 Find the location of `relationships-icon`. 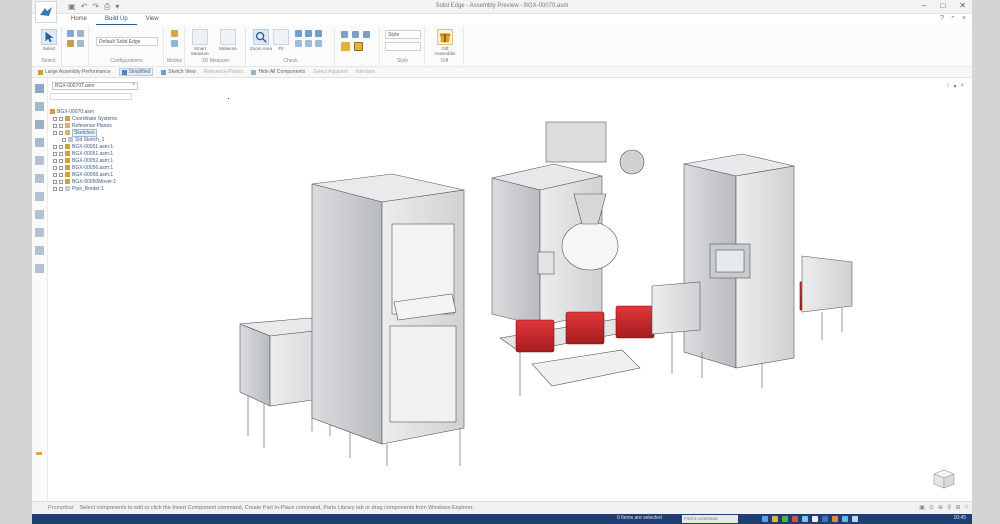

relationships-icon is located at coordinates (39, 178).